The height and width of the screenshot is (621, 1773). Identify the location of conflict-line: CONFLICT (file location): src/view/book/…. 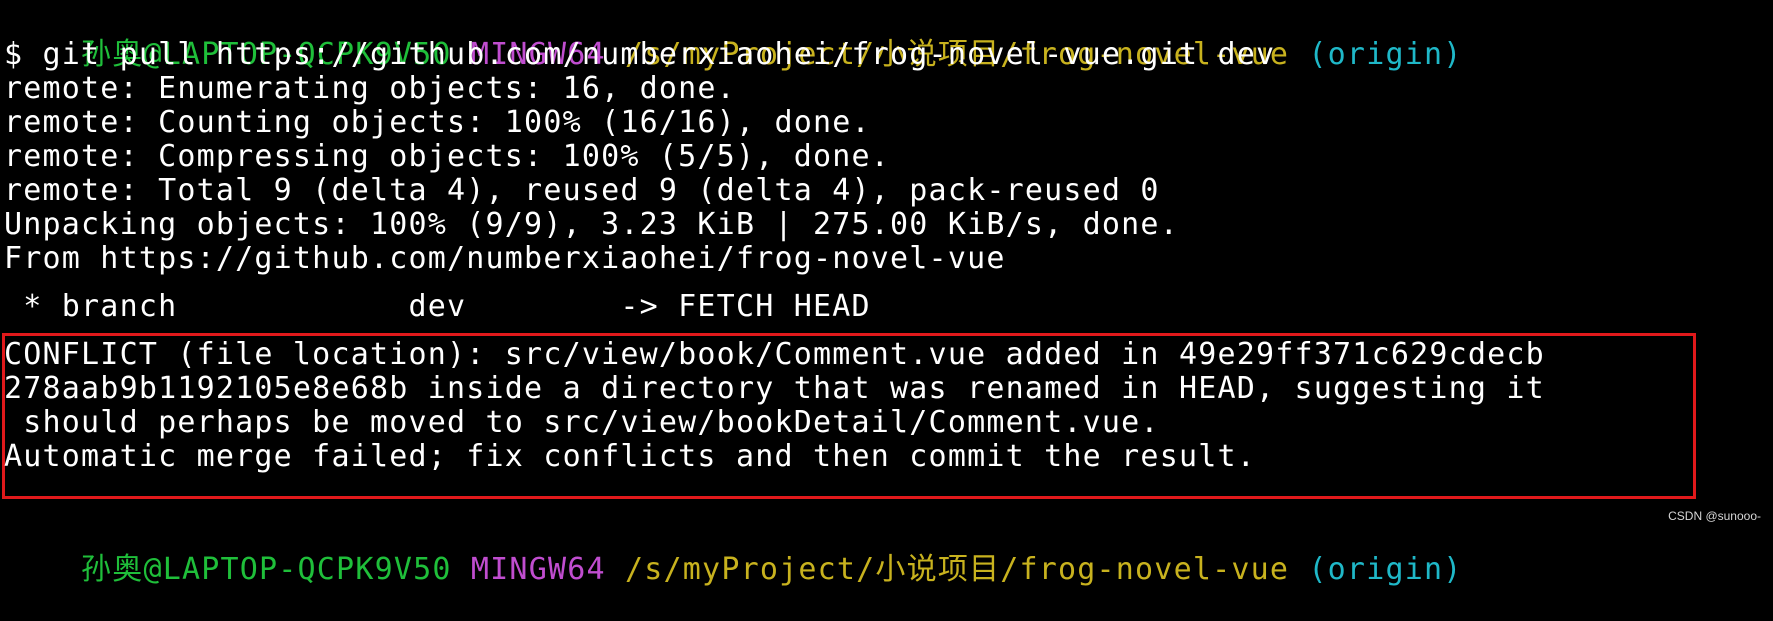
(774, 354).